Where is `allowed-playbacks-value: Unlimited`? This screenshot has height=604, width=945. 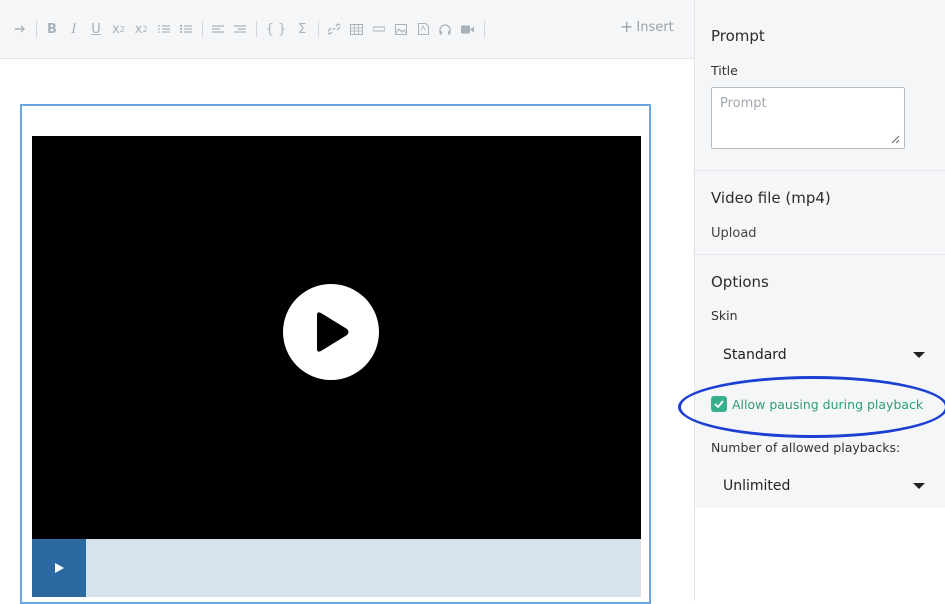
allowed-playbacks-value: Unlimited is located at coordinates (757, 486).